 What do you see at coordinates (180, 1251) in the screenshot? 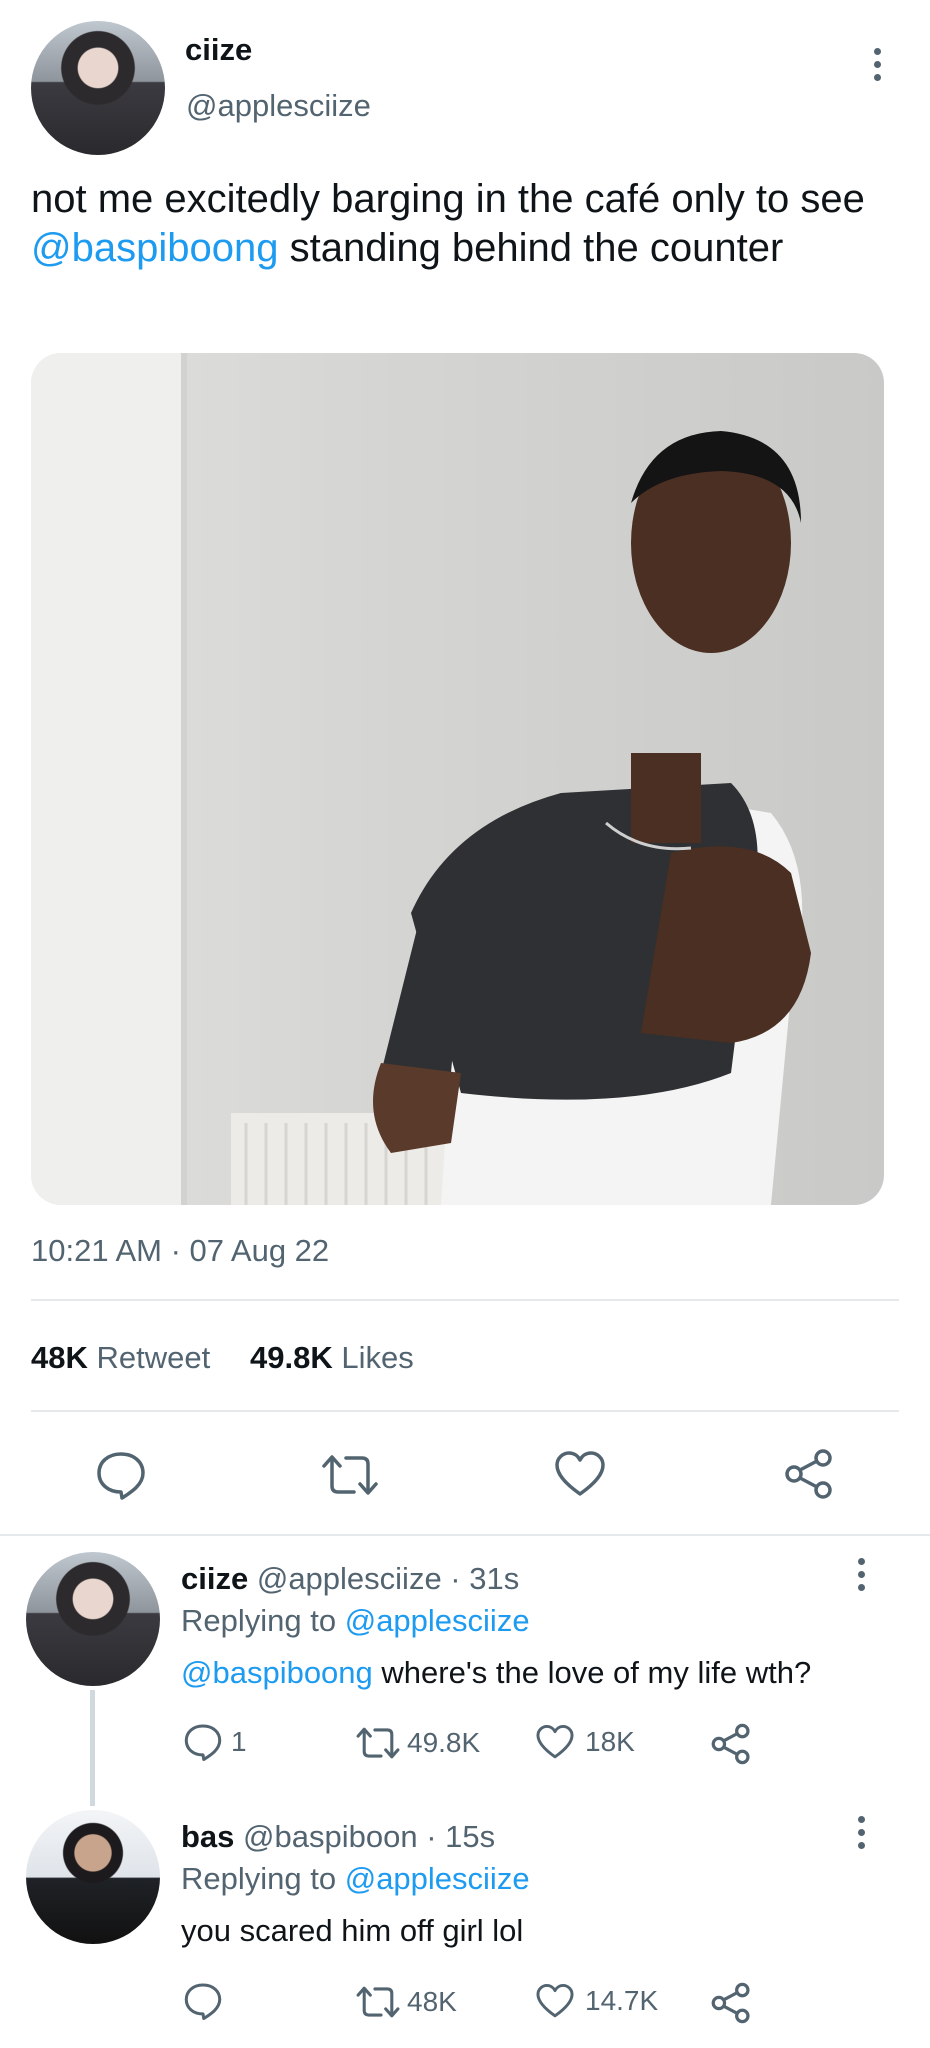
I see `tweet-timestamp: 10:21 AM · 07 Aug 22` at bounding box center [180, 1251].